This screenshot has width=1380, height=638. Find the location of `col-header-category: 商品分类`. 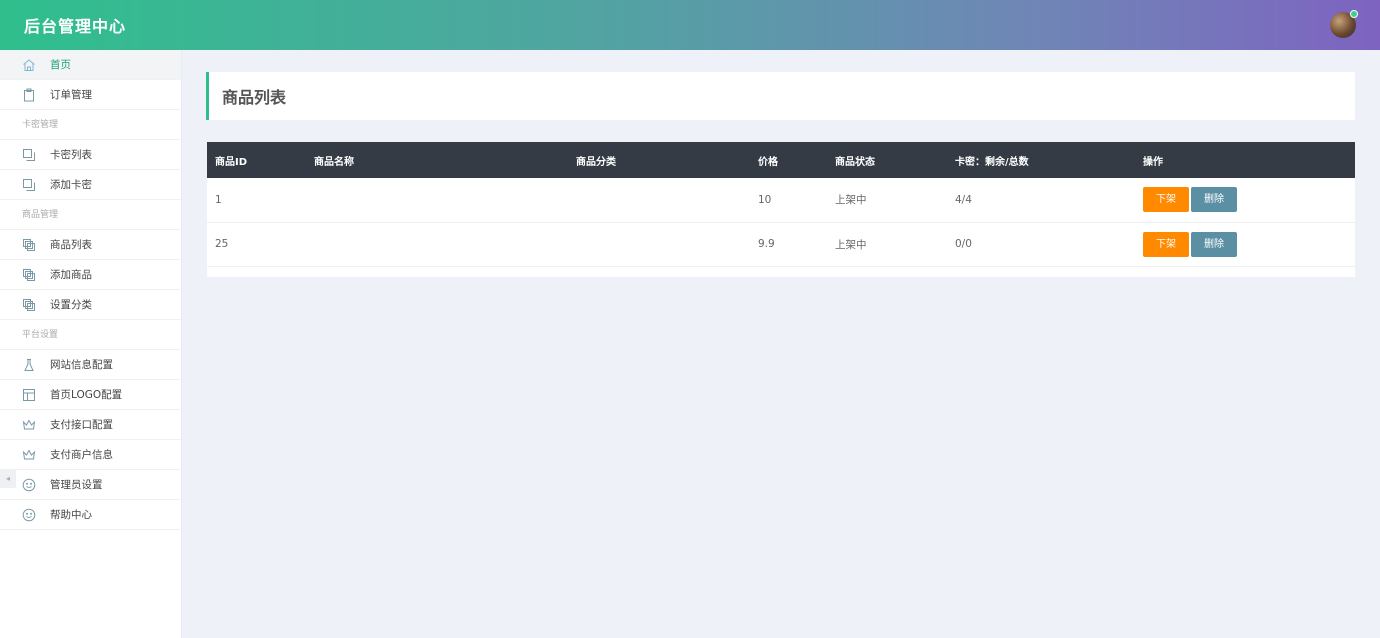

col-header-category: 商品分类 is located at coordinates (596, 162).